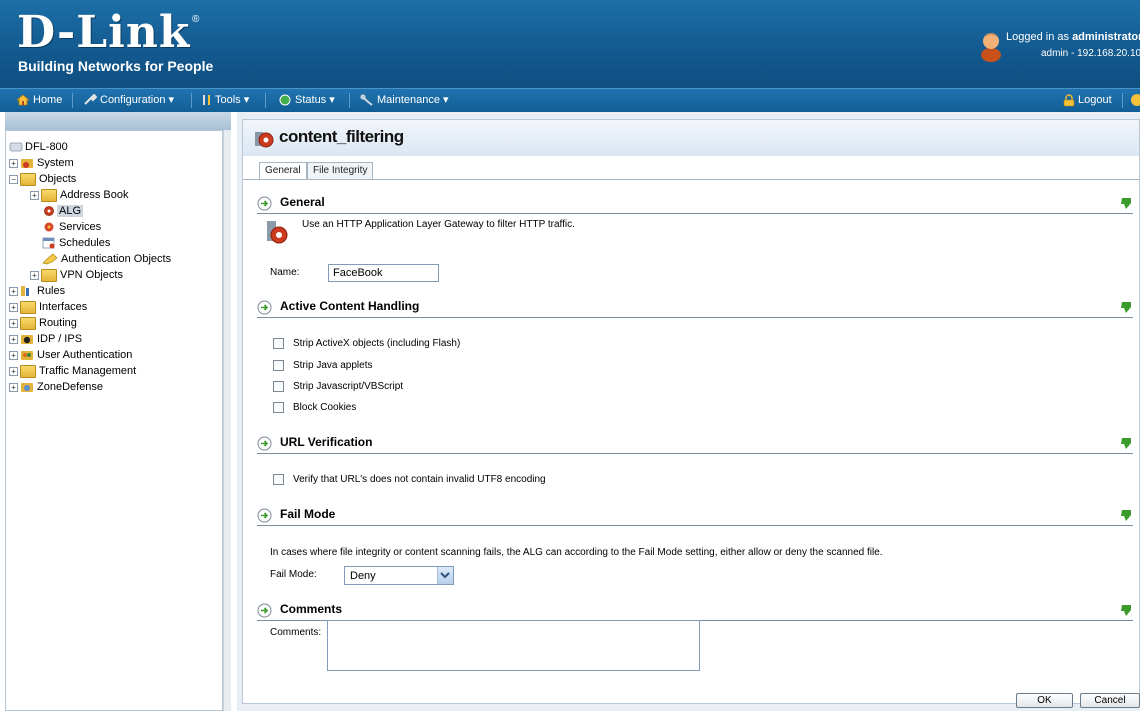 This screenshot has height=711, width=1140. Describe the element at coordinates (41, 163) in the screenshot. I see `tree-item-system: + System` at that location.